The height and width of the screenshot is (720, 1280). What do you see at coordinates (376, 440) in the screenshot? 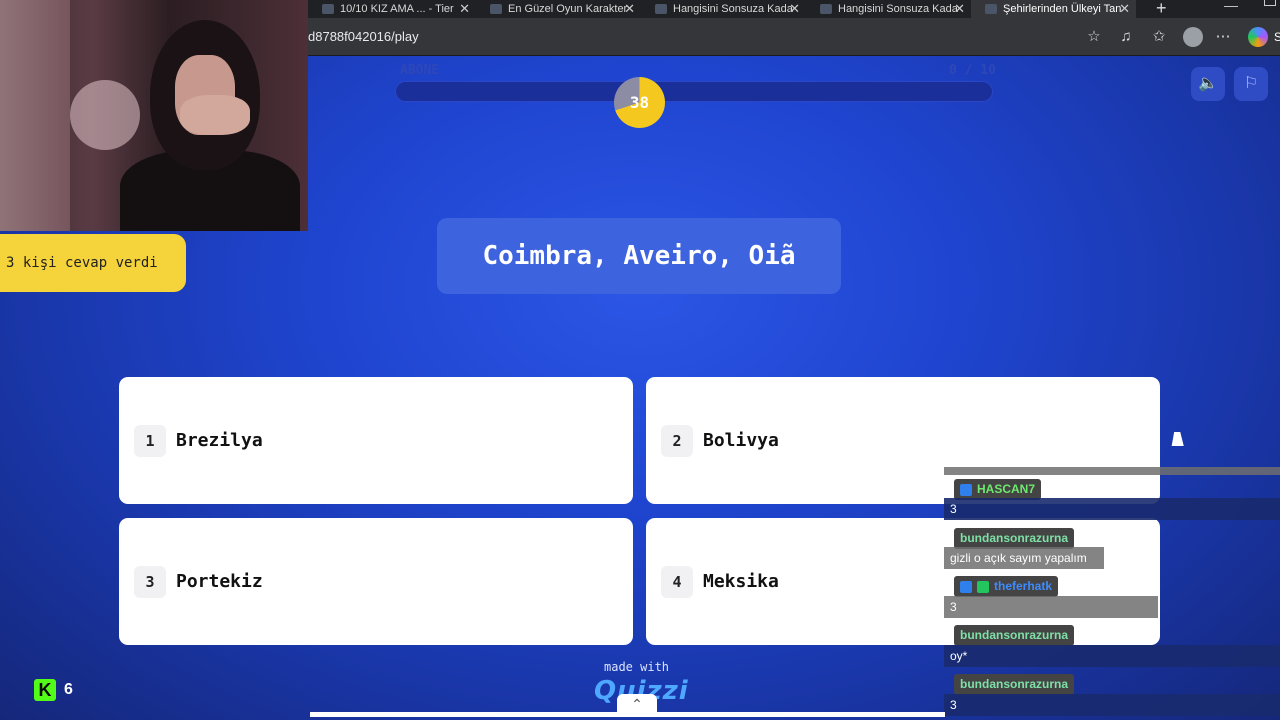
I see `answer-option-1: 1 Brezilya` at bounding box center [376, 440].